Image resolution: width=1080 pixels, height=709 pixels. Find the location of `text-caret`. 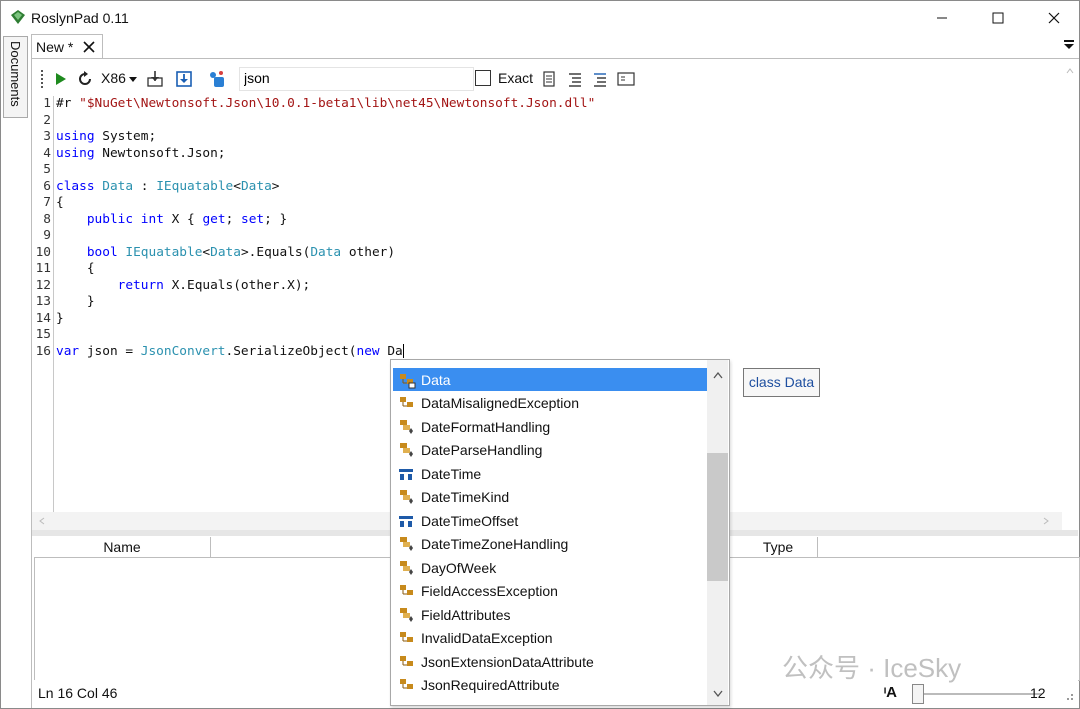

text-caret is located at coordinates (403, 351).